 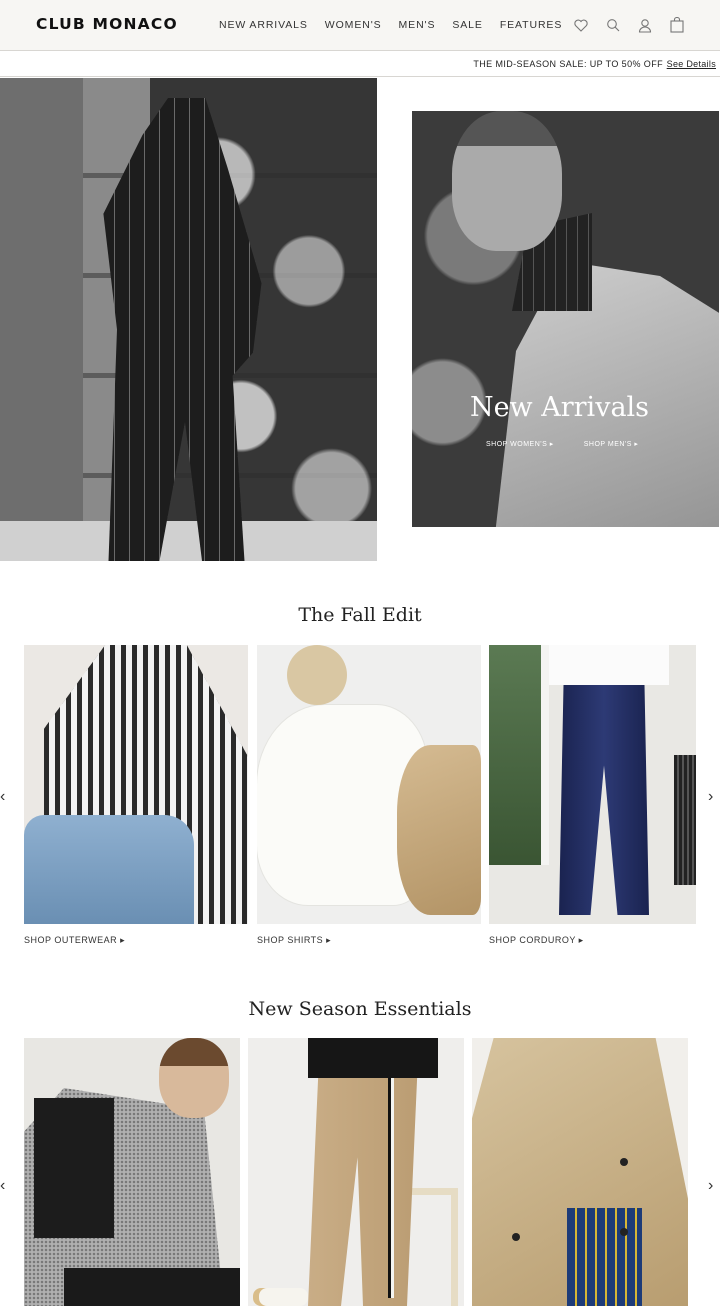 I want to click on shop-womens-link: SHOP WOMEN'S ▸, so click(x=520, y=444).